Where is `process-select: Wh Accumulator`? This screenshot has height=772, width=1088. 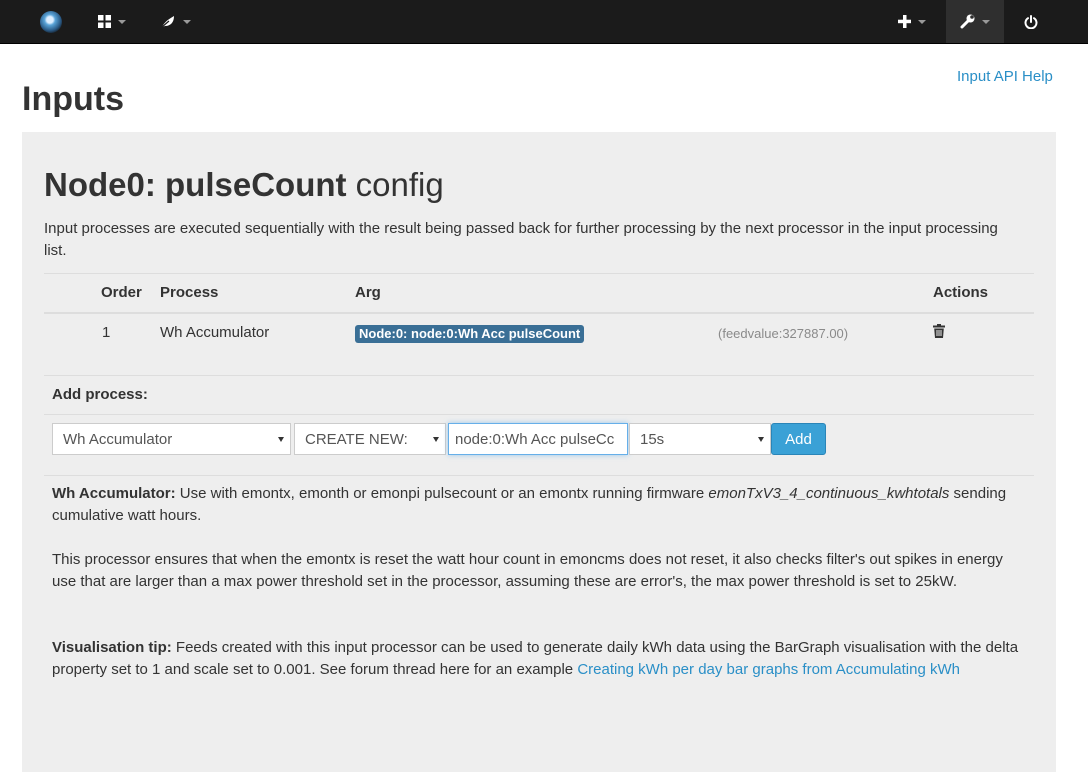
process-select: Wh Accumulator is located at coordinates (171, 439).